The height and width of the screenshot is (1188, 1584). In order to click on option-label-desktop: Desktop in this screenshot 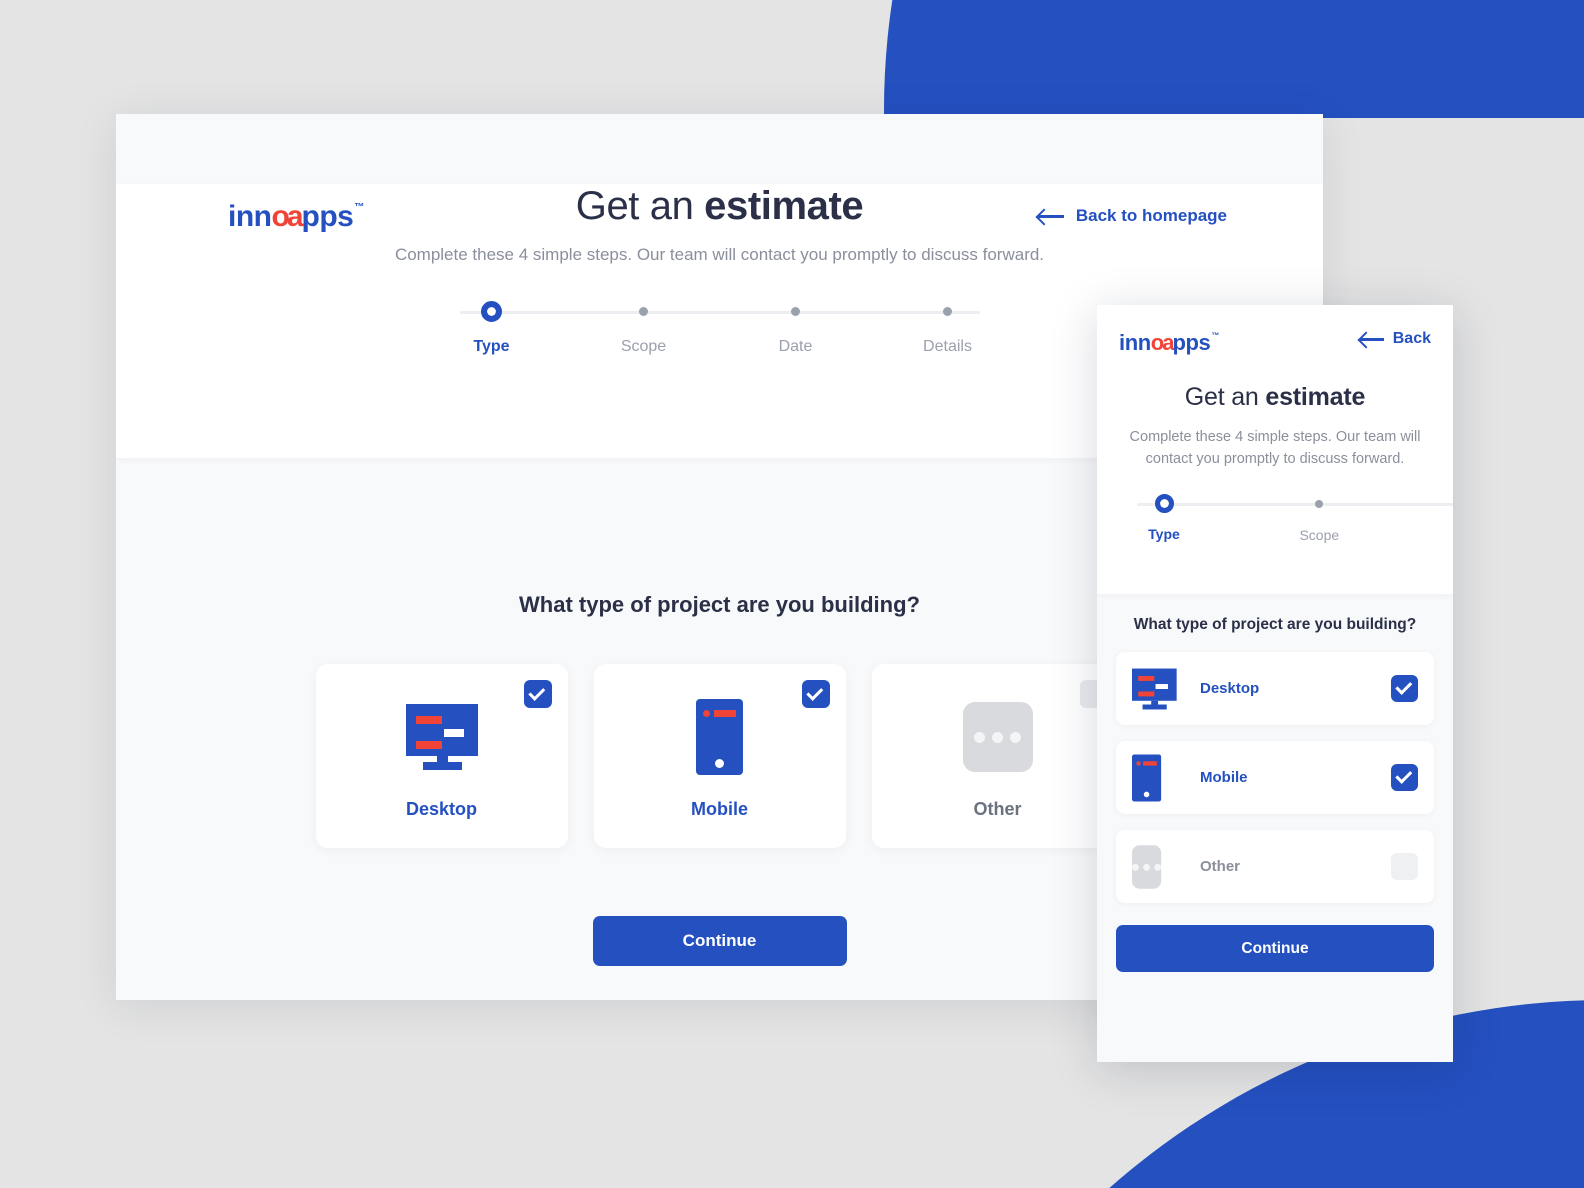, I will do `click(441, 809)`.